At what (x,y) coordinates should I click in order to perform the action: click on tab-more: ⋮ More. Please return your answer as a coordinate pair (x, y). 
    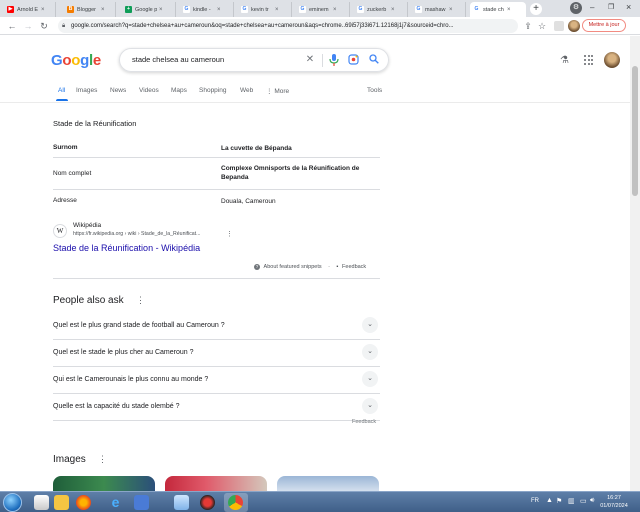
    Looking at the image, I should click on (277, 91).